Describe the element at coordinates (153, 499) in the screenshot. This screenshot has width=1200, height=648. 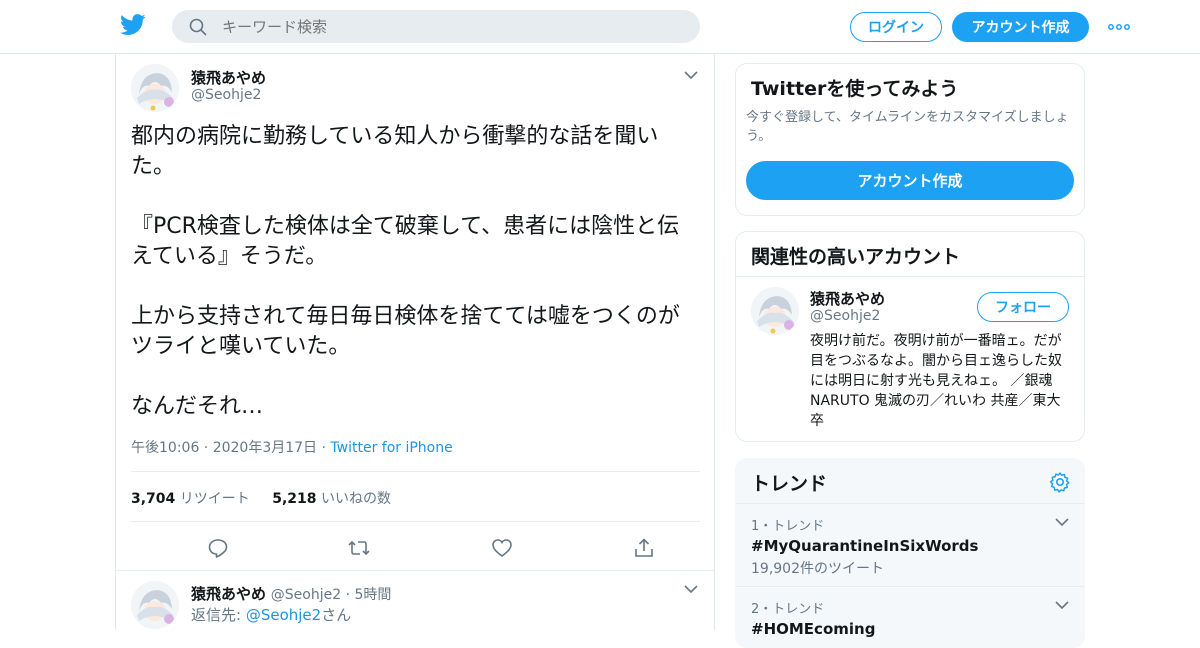
I see `retweet-count: 3,704` at that location.